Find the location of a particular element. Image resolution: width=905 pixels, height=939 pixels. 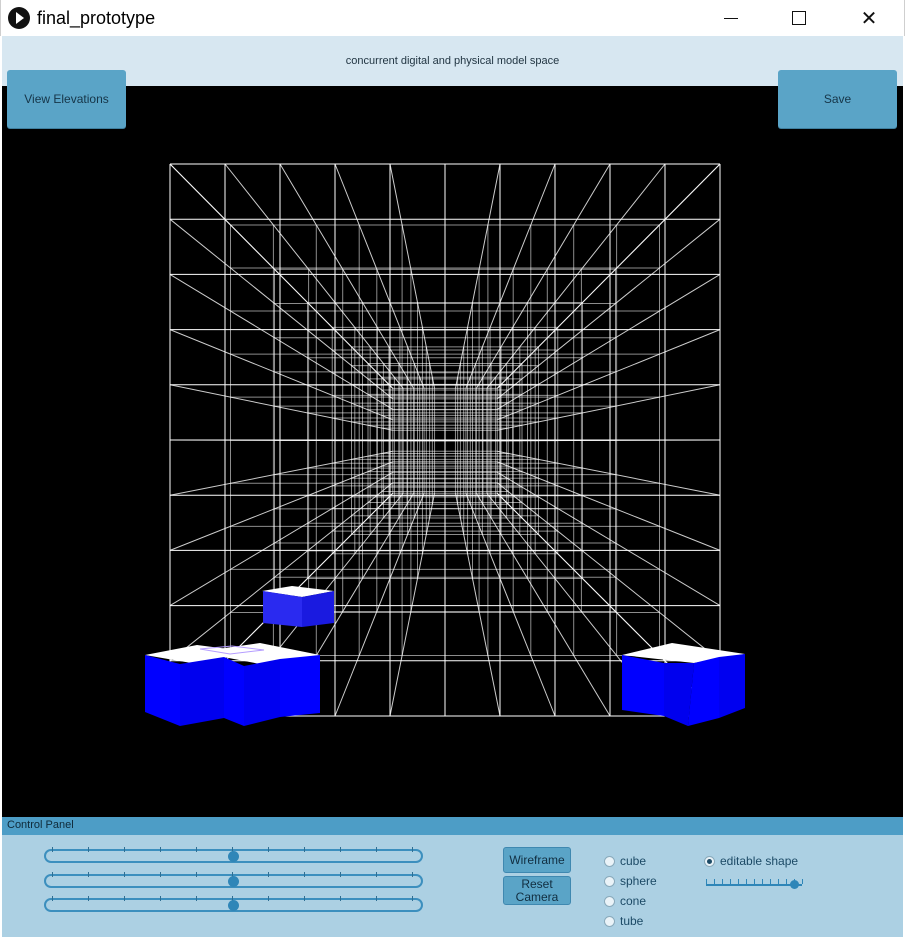

editable-shape-label: editable shape is located at coordinates (759, 861).